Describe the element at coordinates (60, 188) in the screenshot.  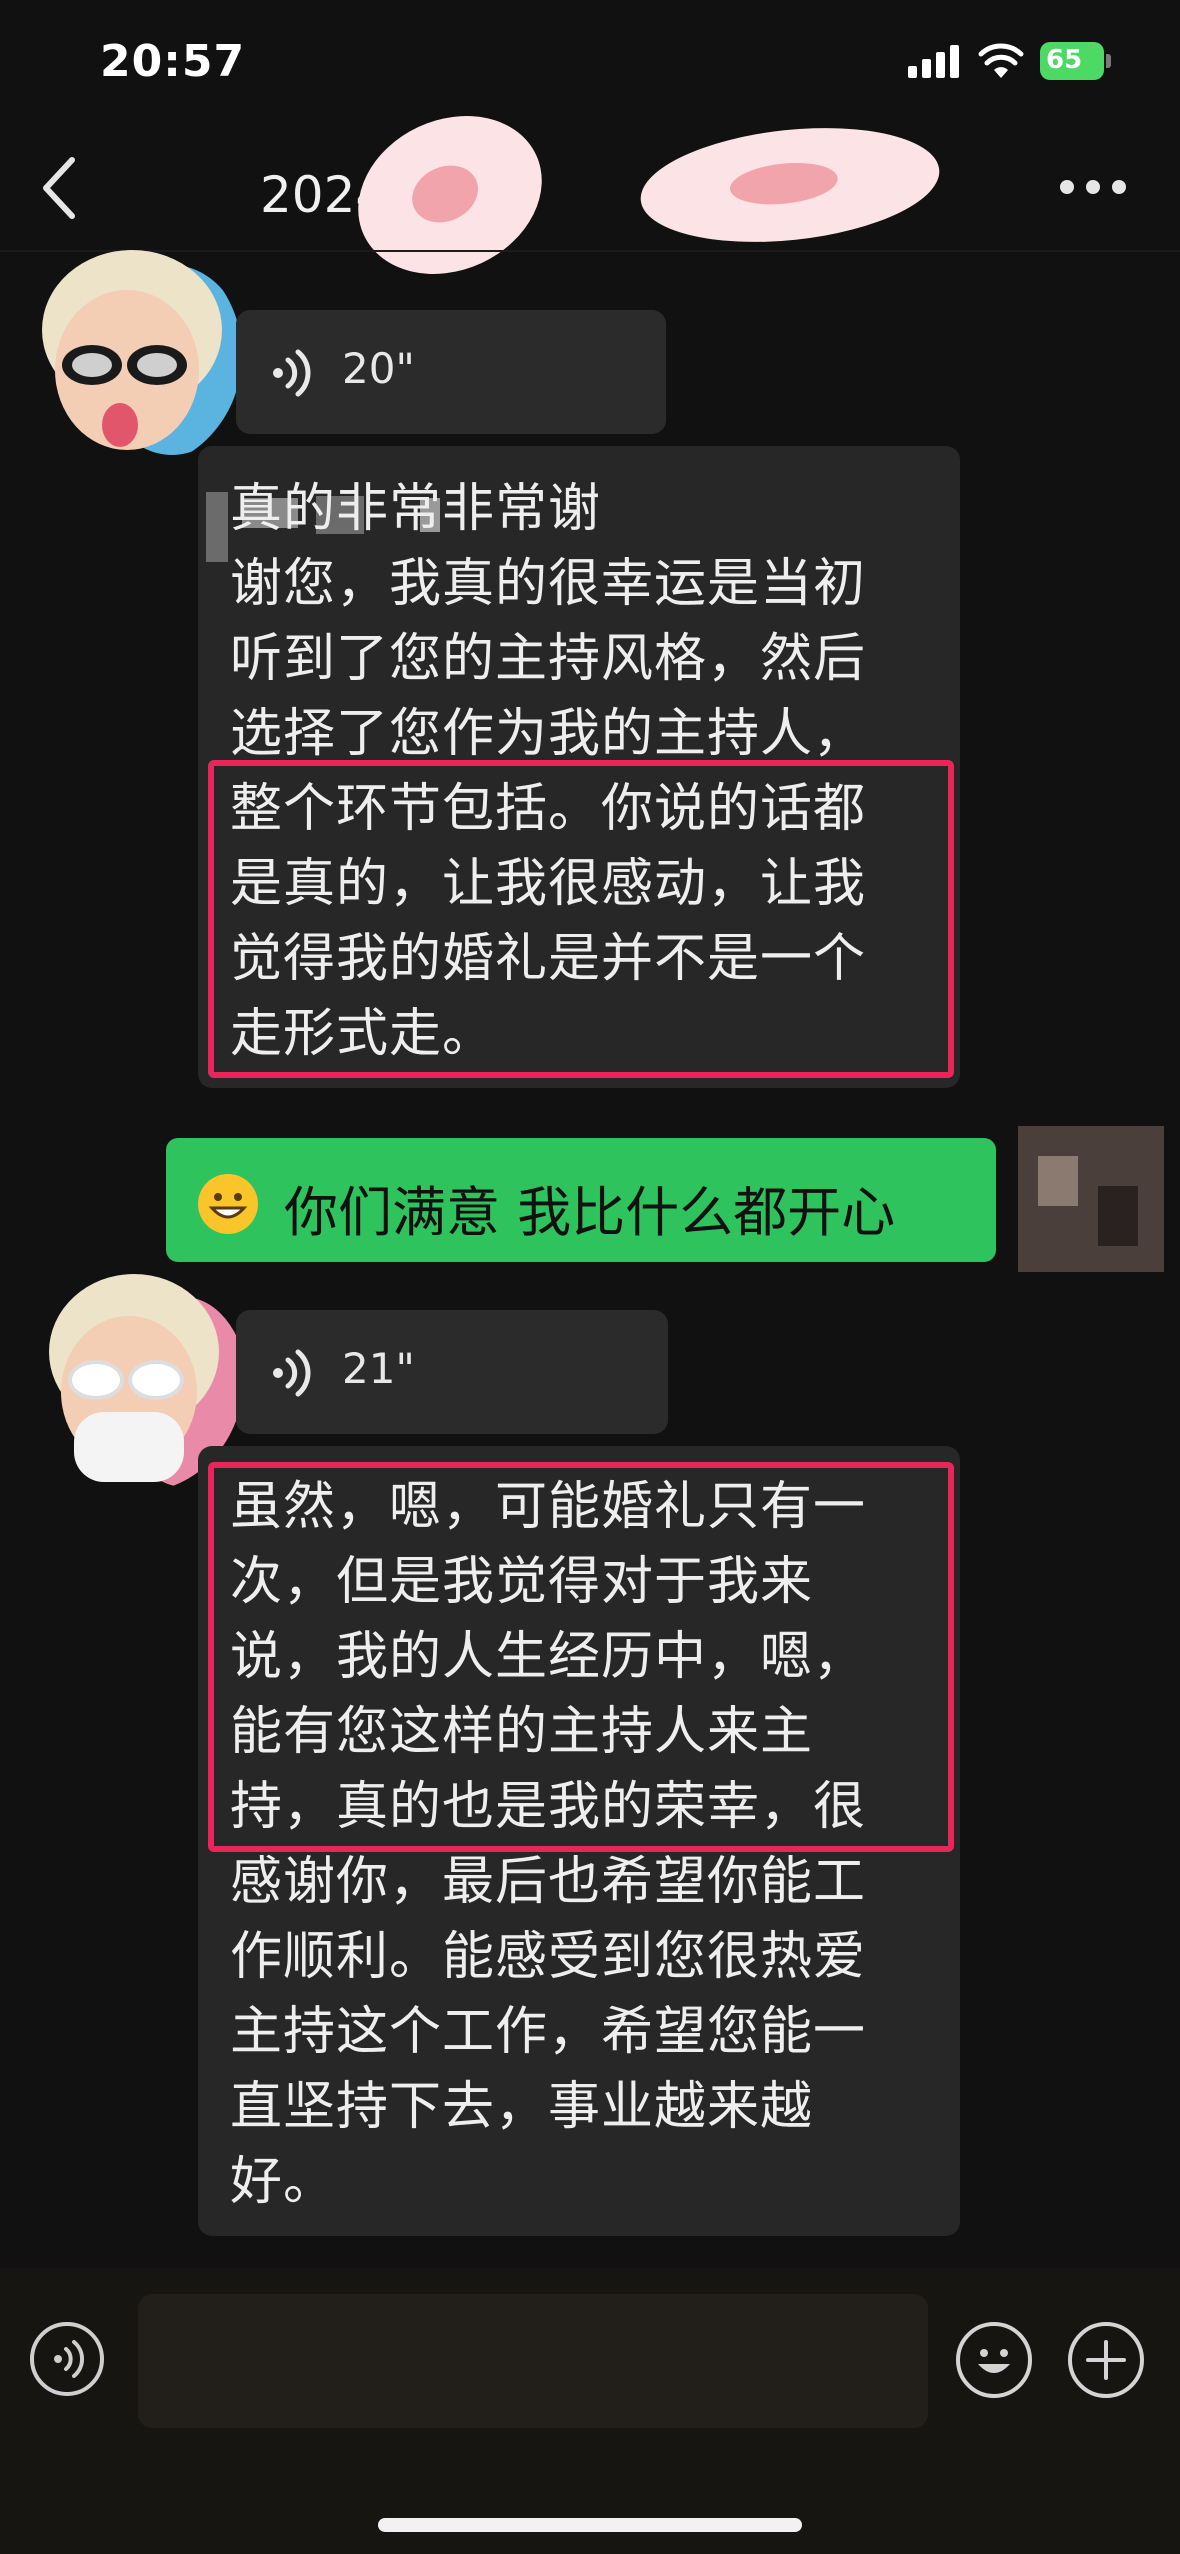
I see `back-arrow-icon` at that location.